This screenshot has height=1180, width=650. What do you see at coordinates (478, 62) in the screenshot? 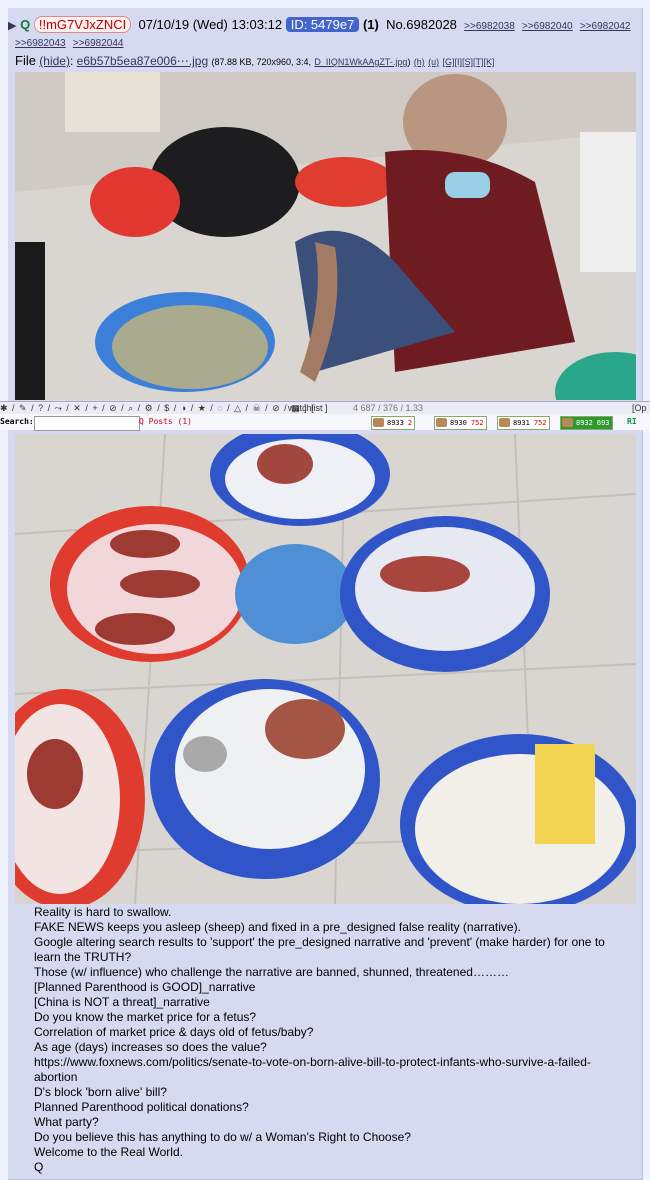
I see `file-link-tineye: [T]` at bounding box center [478, 62].